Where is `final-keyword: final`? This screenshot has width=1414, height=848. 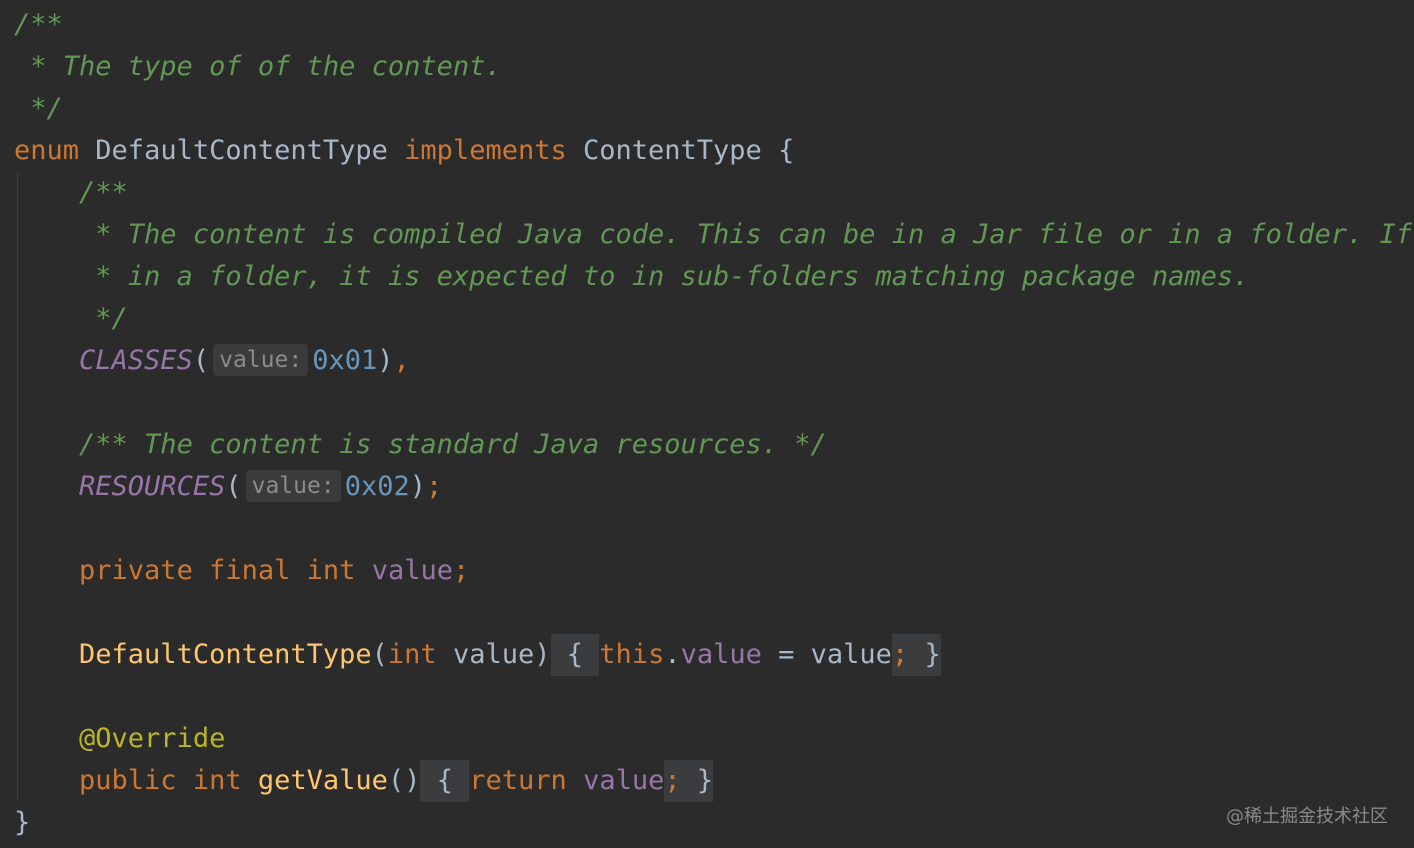 final-keyword: final is located at coordinates (250, 570).